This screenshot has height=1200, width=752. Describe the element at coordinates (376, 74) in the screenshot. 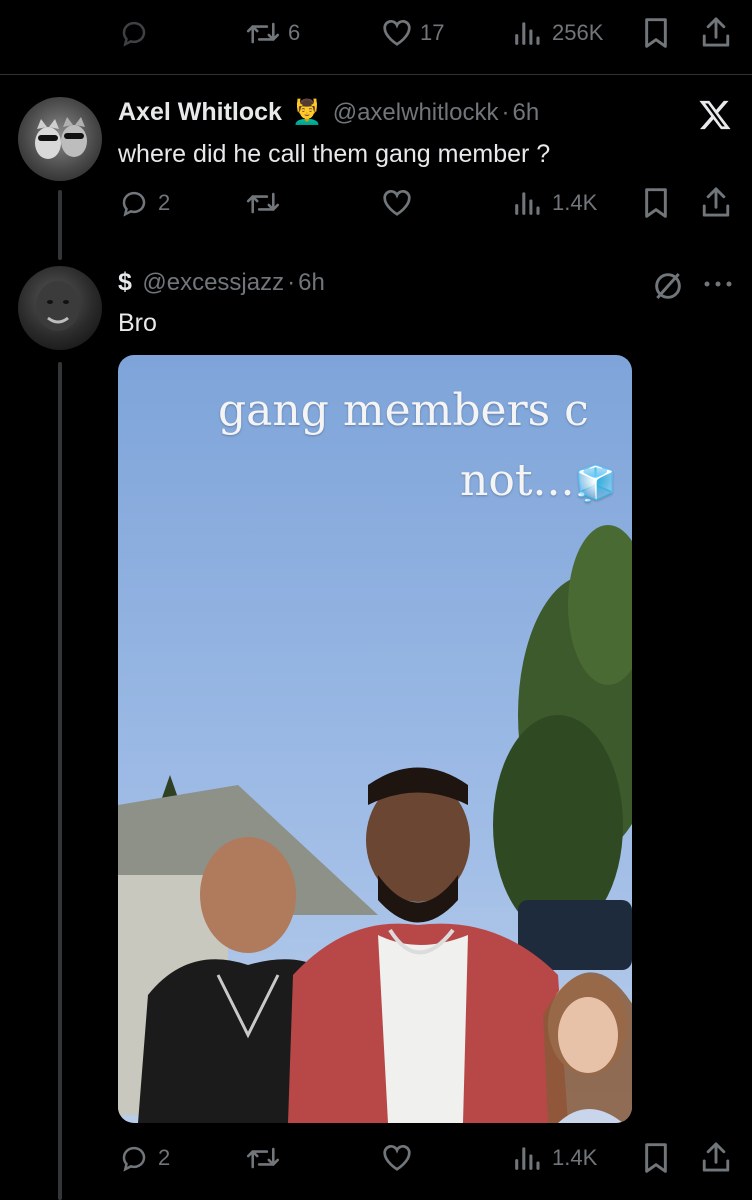

I see `divider` at that location.